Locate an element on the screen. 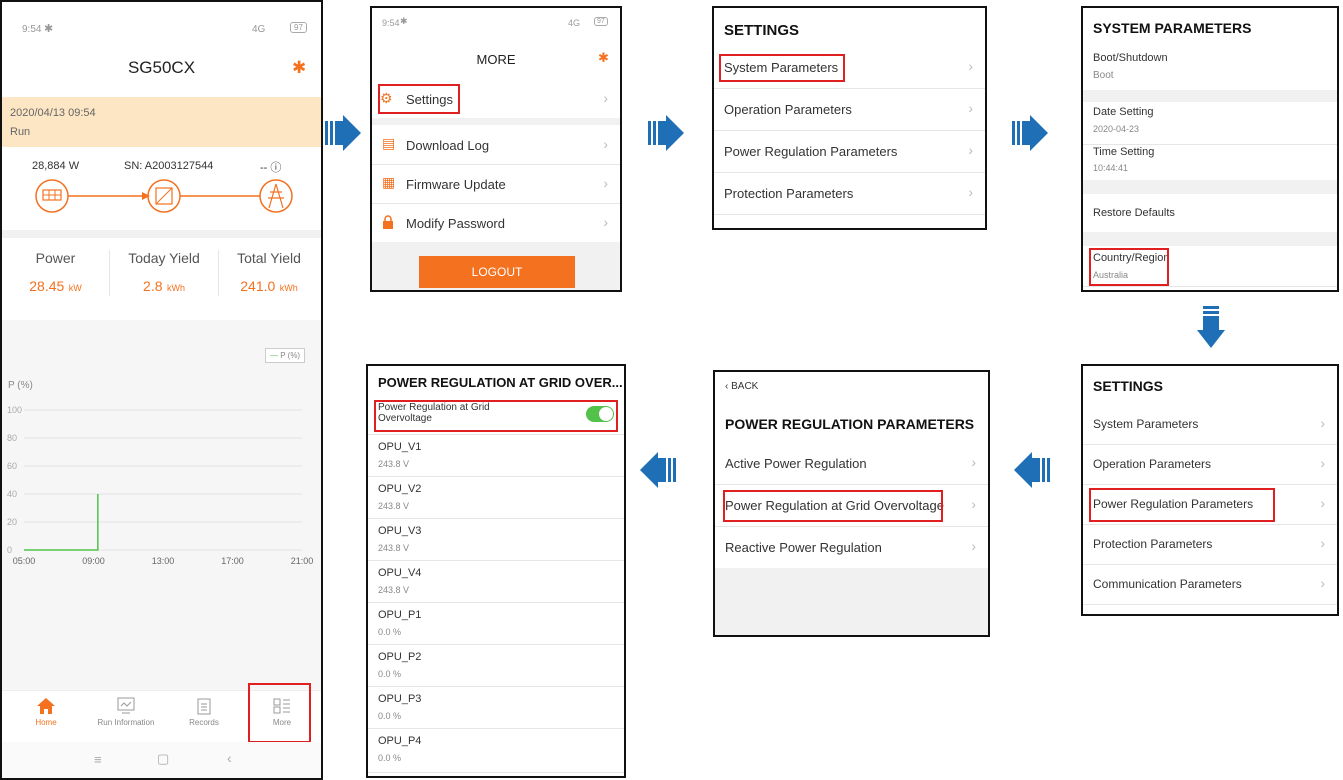  metric-label: Power is located at coordinates (55, 258).